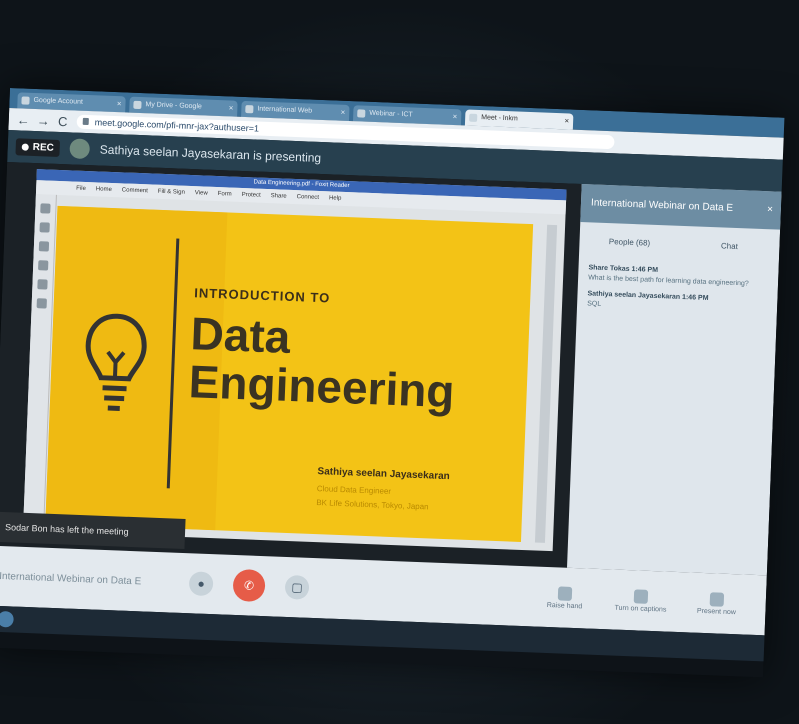  Describe the element at coordinates (135, 190) in the screenshot. I see `menu-item: Comment` at that location.